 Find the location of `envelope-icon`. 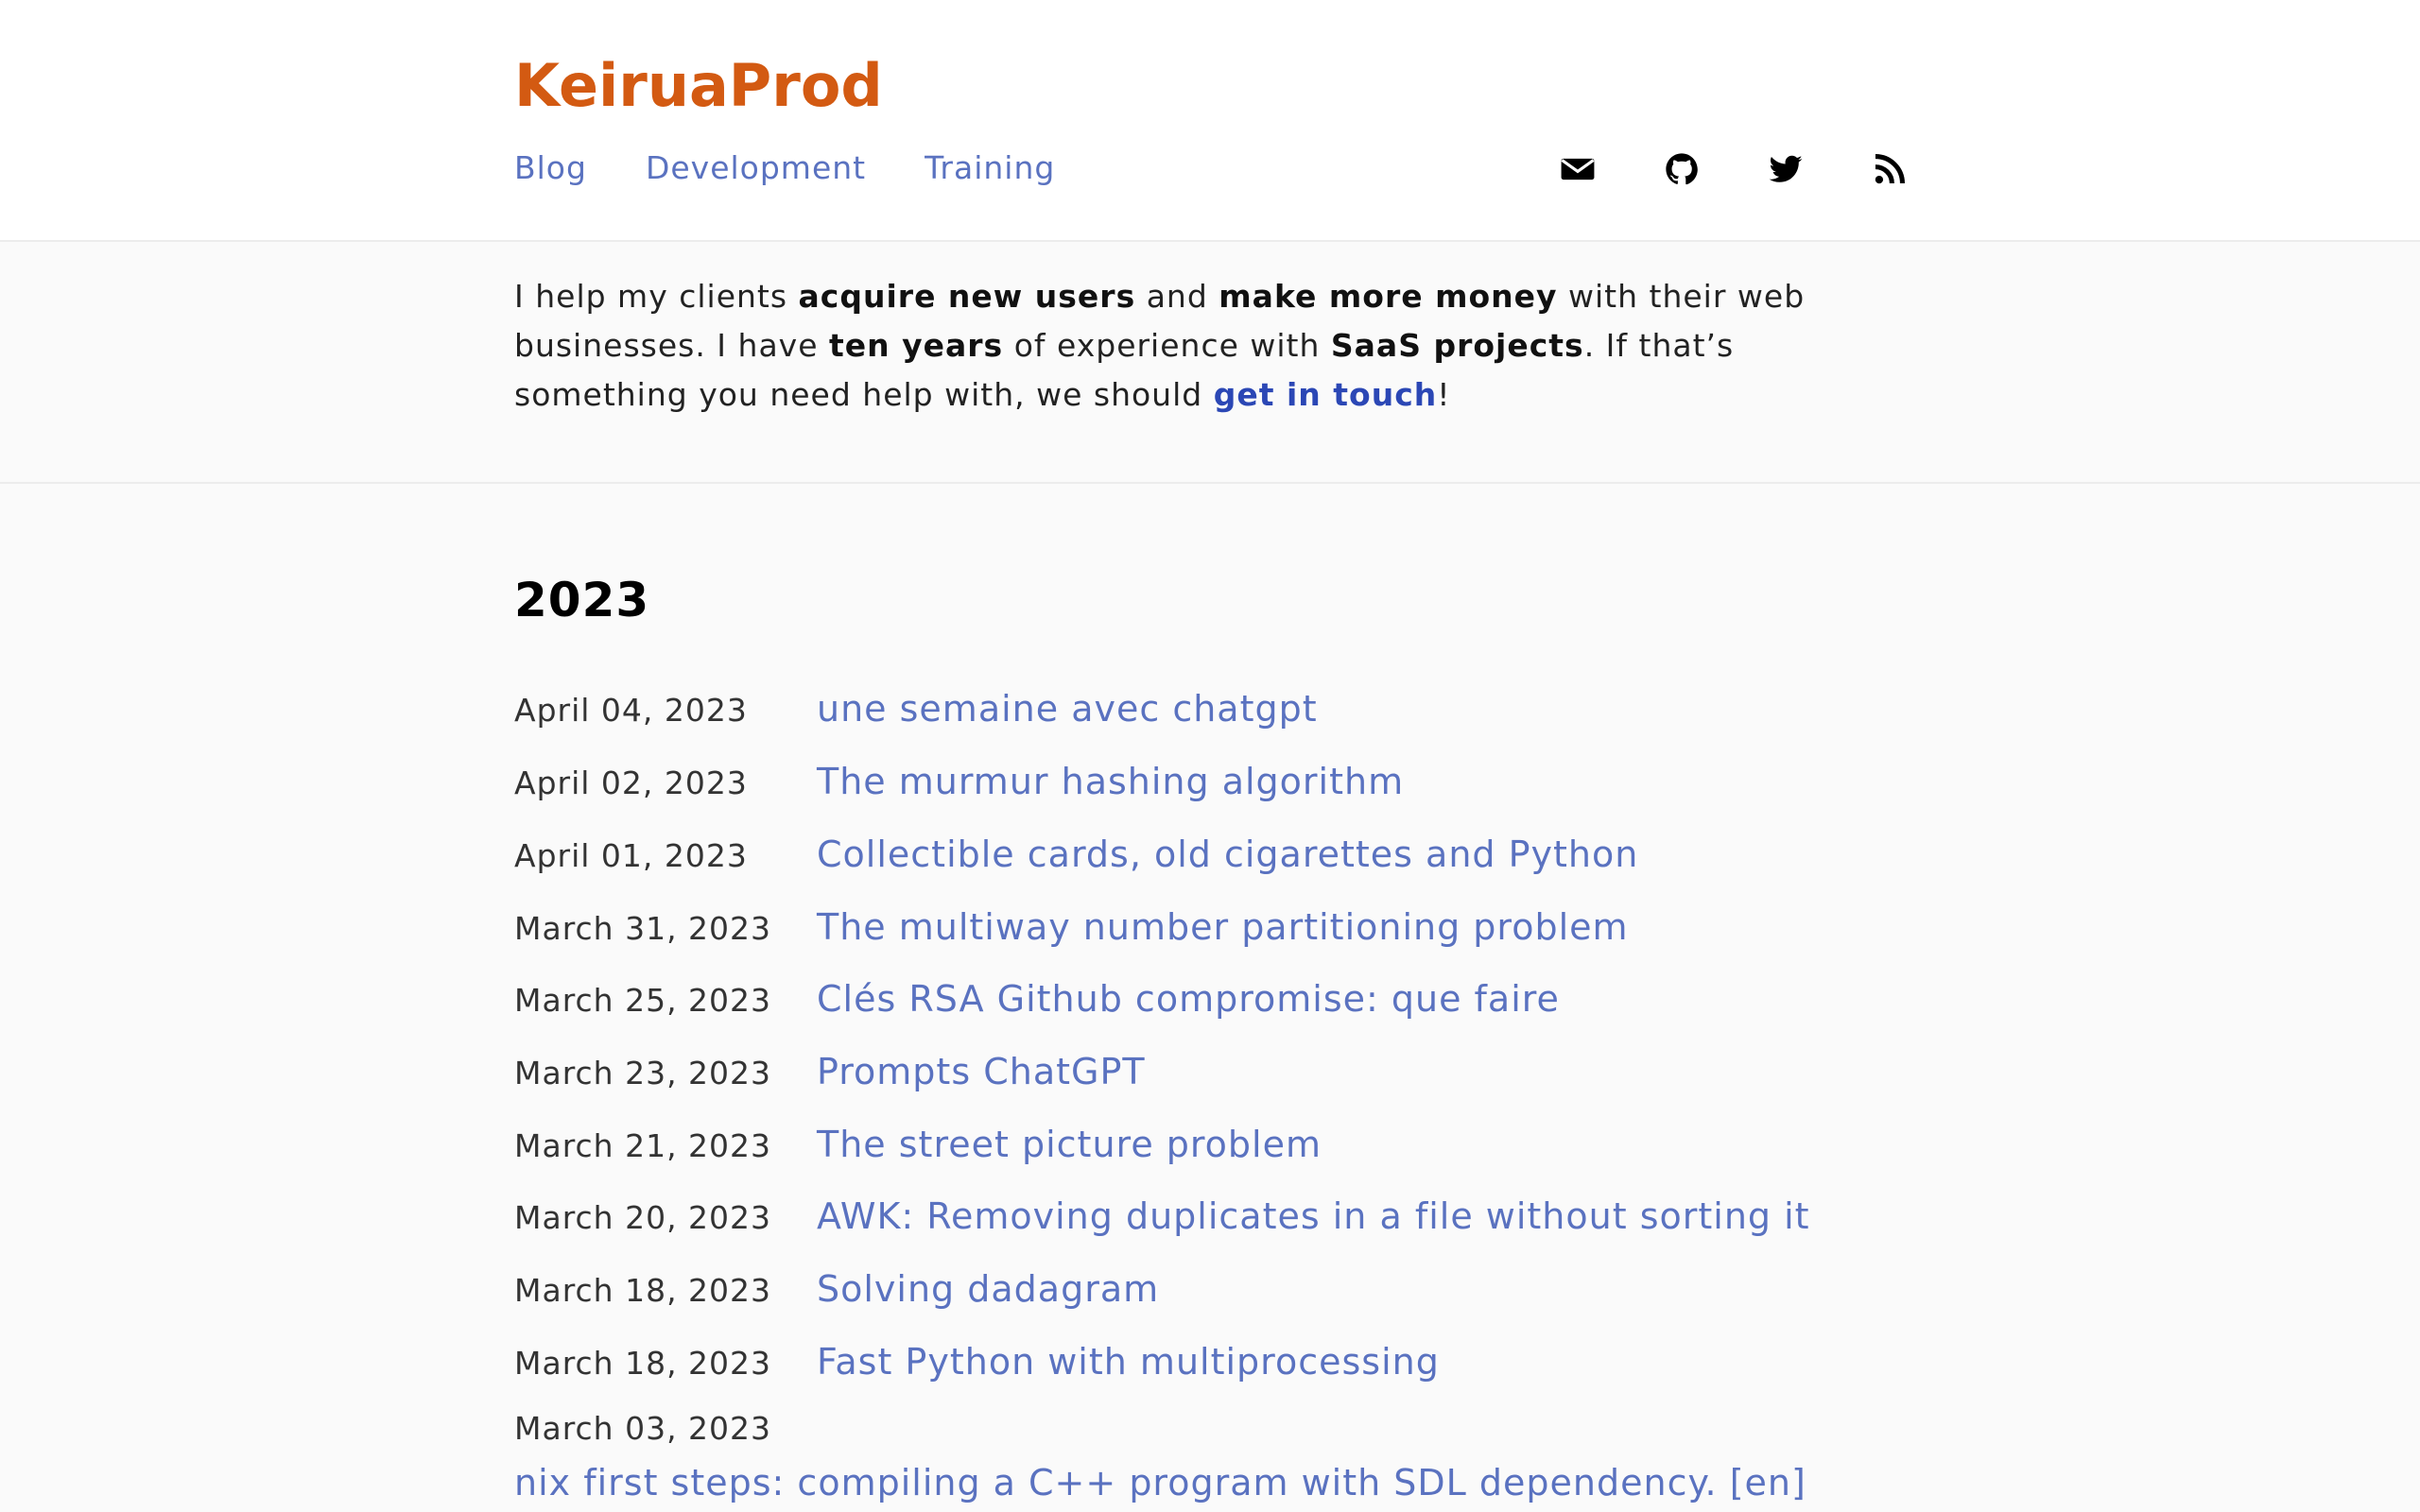

envelope-icon is located at coordinates (1578, 169).